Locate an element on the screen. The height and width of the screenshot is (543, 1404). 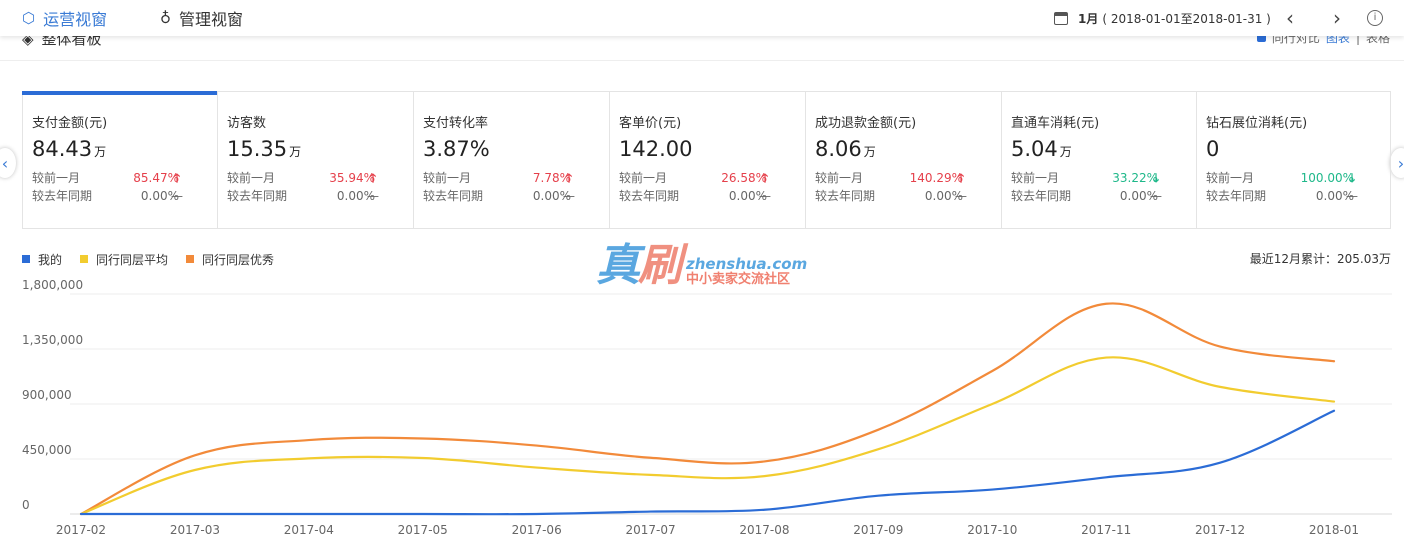
x-tick-label: 2017-12 is located at coordinates (1220, 530).